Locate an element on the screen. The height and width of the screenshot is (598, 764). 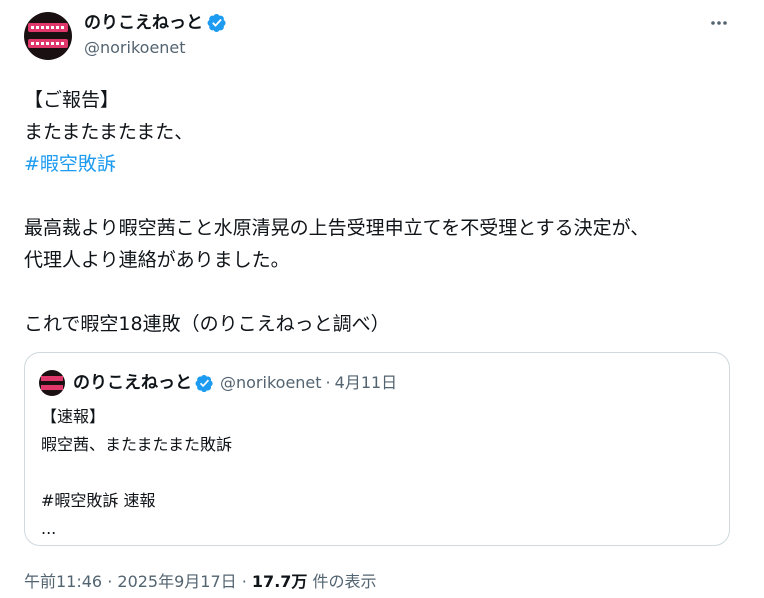
views-label: 件の表示 is located at coordinates (342, 581).